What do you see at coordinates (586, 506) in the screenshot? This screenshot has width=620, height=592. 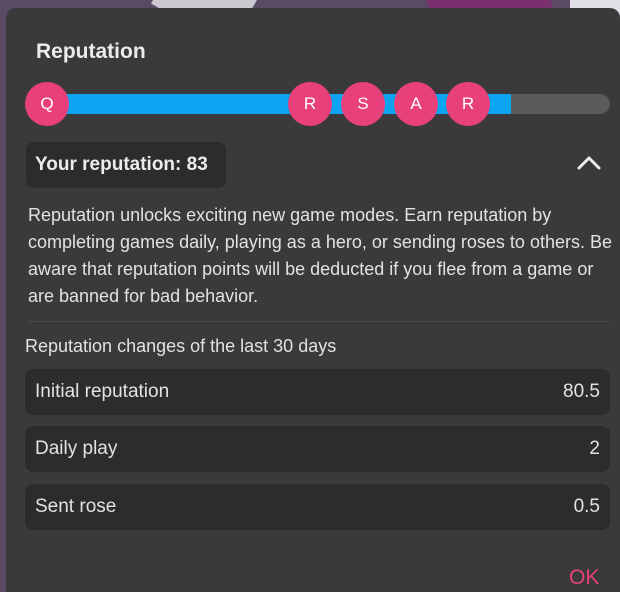 I see `change-row-value: 0.5` at bounding box center [586, 506].